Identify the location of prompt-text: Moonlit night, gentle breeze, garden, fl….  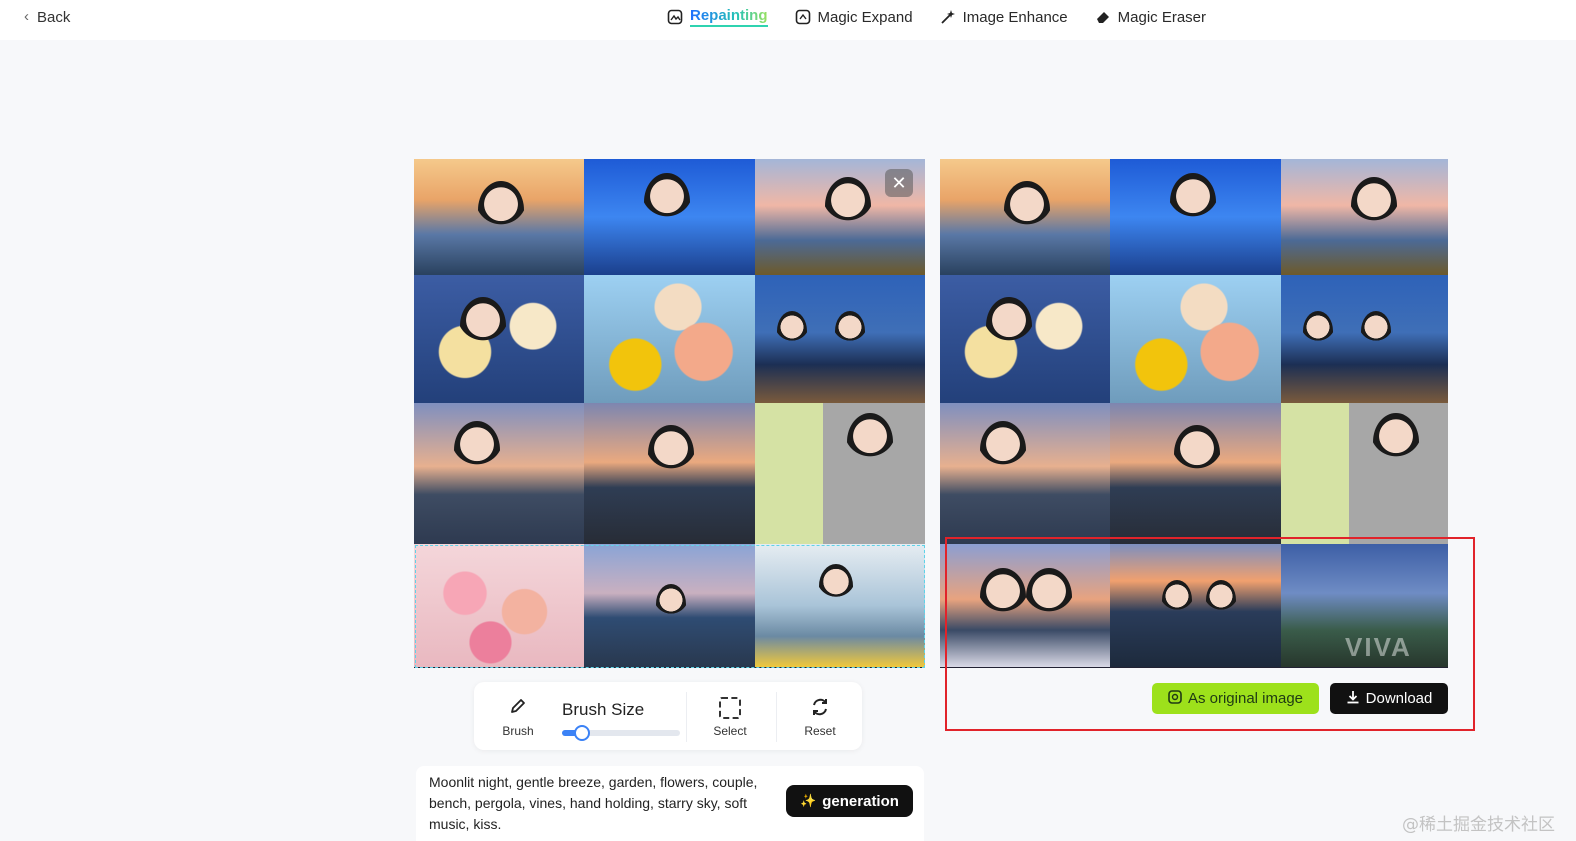
(601, 803).